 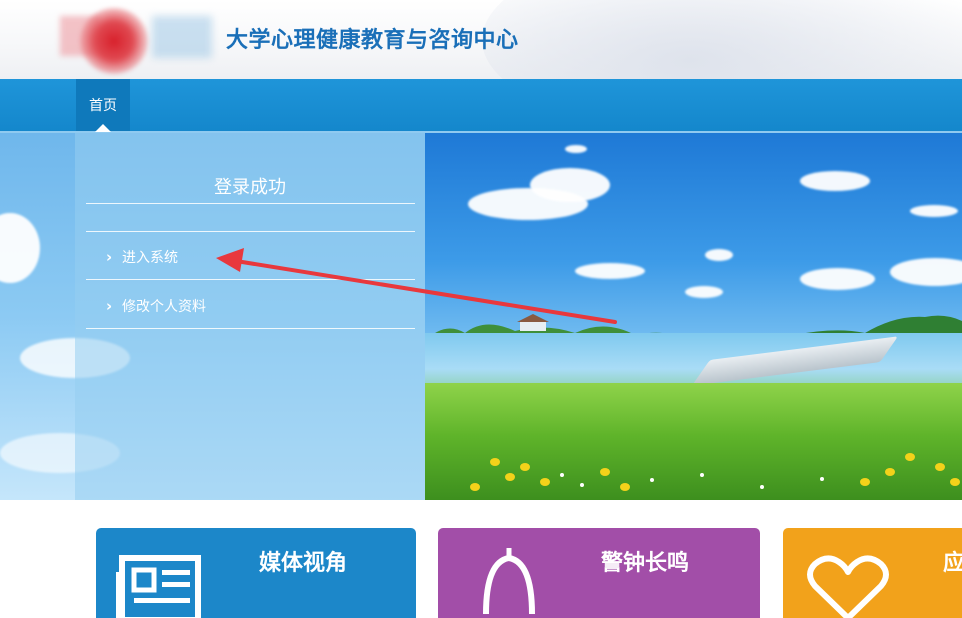 What do you see at coordinates (599, 573) in the screenshot?
I see `tile-warning: 警钟长鸣` at bounding box center [599, 573].